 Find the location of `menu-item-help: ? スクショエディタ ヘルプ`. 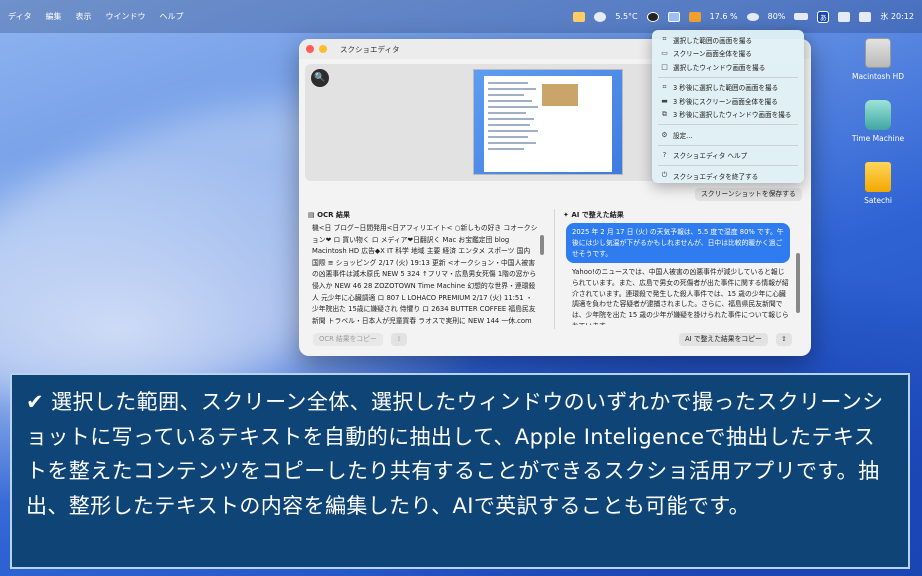

menu-item-help: ? スクショエディタ ヘルプ is located at coordinates (728, 156).